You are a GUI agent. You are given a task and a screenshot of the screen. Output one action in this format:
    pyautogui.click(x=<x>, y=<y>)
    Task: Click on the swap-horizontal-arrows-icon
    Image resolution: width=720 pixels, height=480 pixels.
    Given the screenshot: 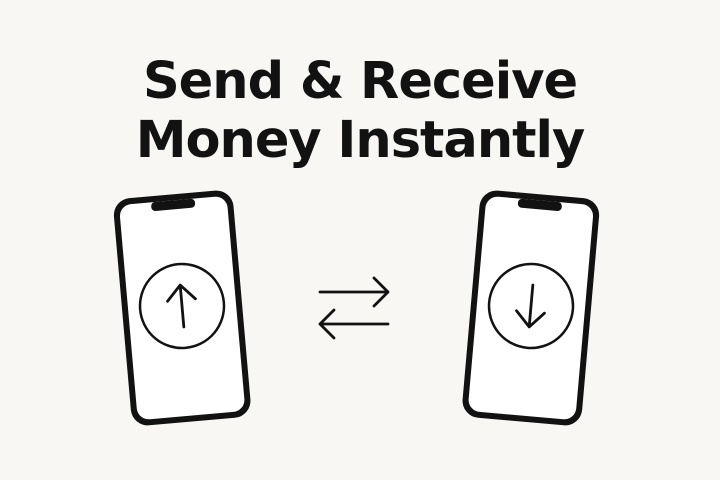 What is the action you would take?
    pyautogui.click(x=354, y=308)
    